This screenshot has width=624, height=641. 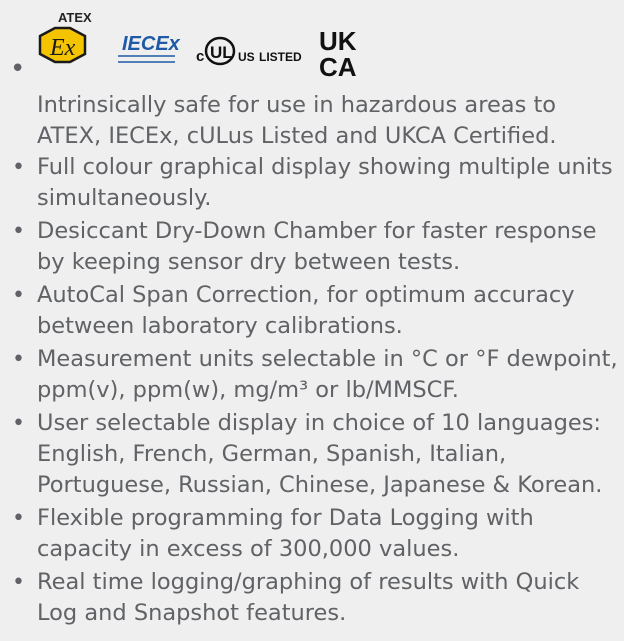 What do you see at coordinates (151, 44) in the screenshot?
I see `iecex-text: IECEx` at bounding box center [151, 44].